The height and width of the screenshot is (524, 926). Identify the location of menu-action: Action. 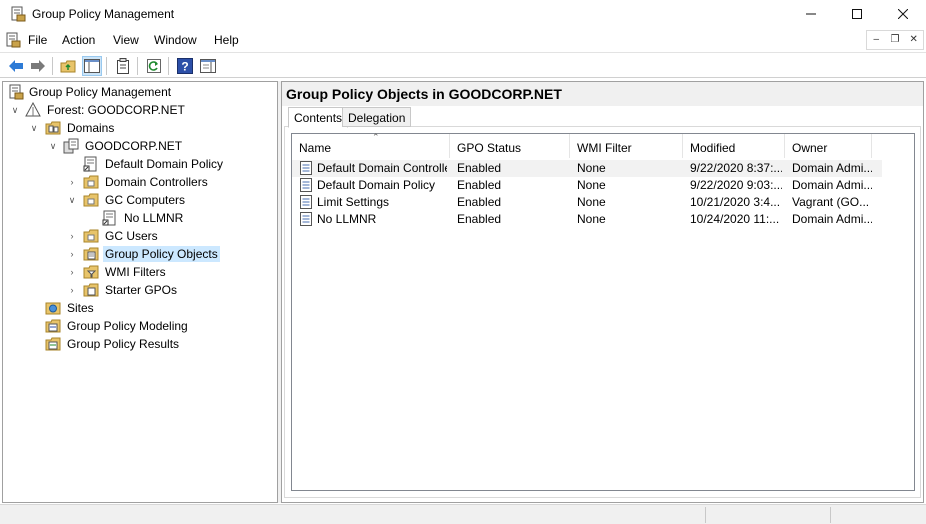
(78, 40).